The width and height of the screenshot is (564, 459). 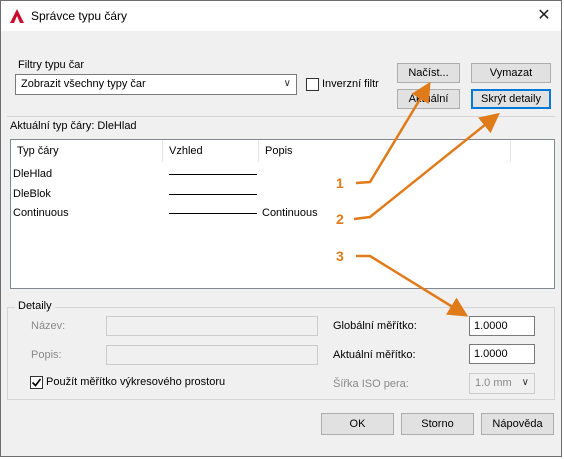 What do you see at coordinates (340, 256) in the screenshot?
I see `callout-number-3: 3` at bounding box center [340, 256].